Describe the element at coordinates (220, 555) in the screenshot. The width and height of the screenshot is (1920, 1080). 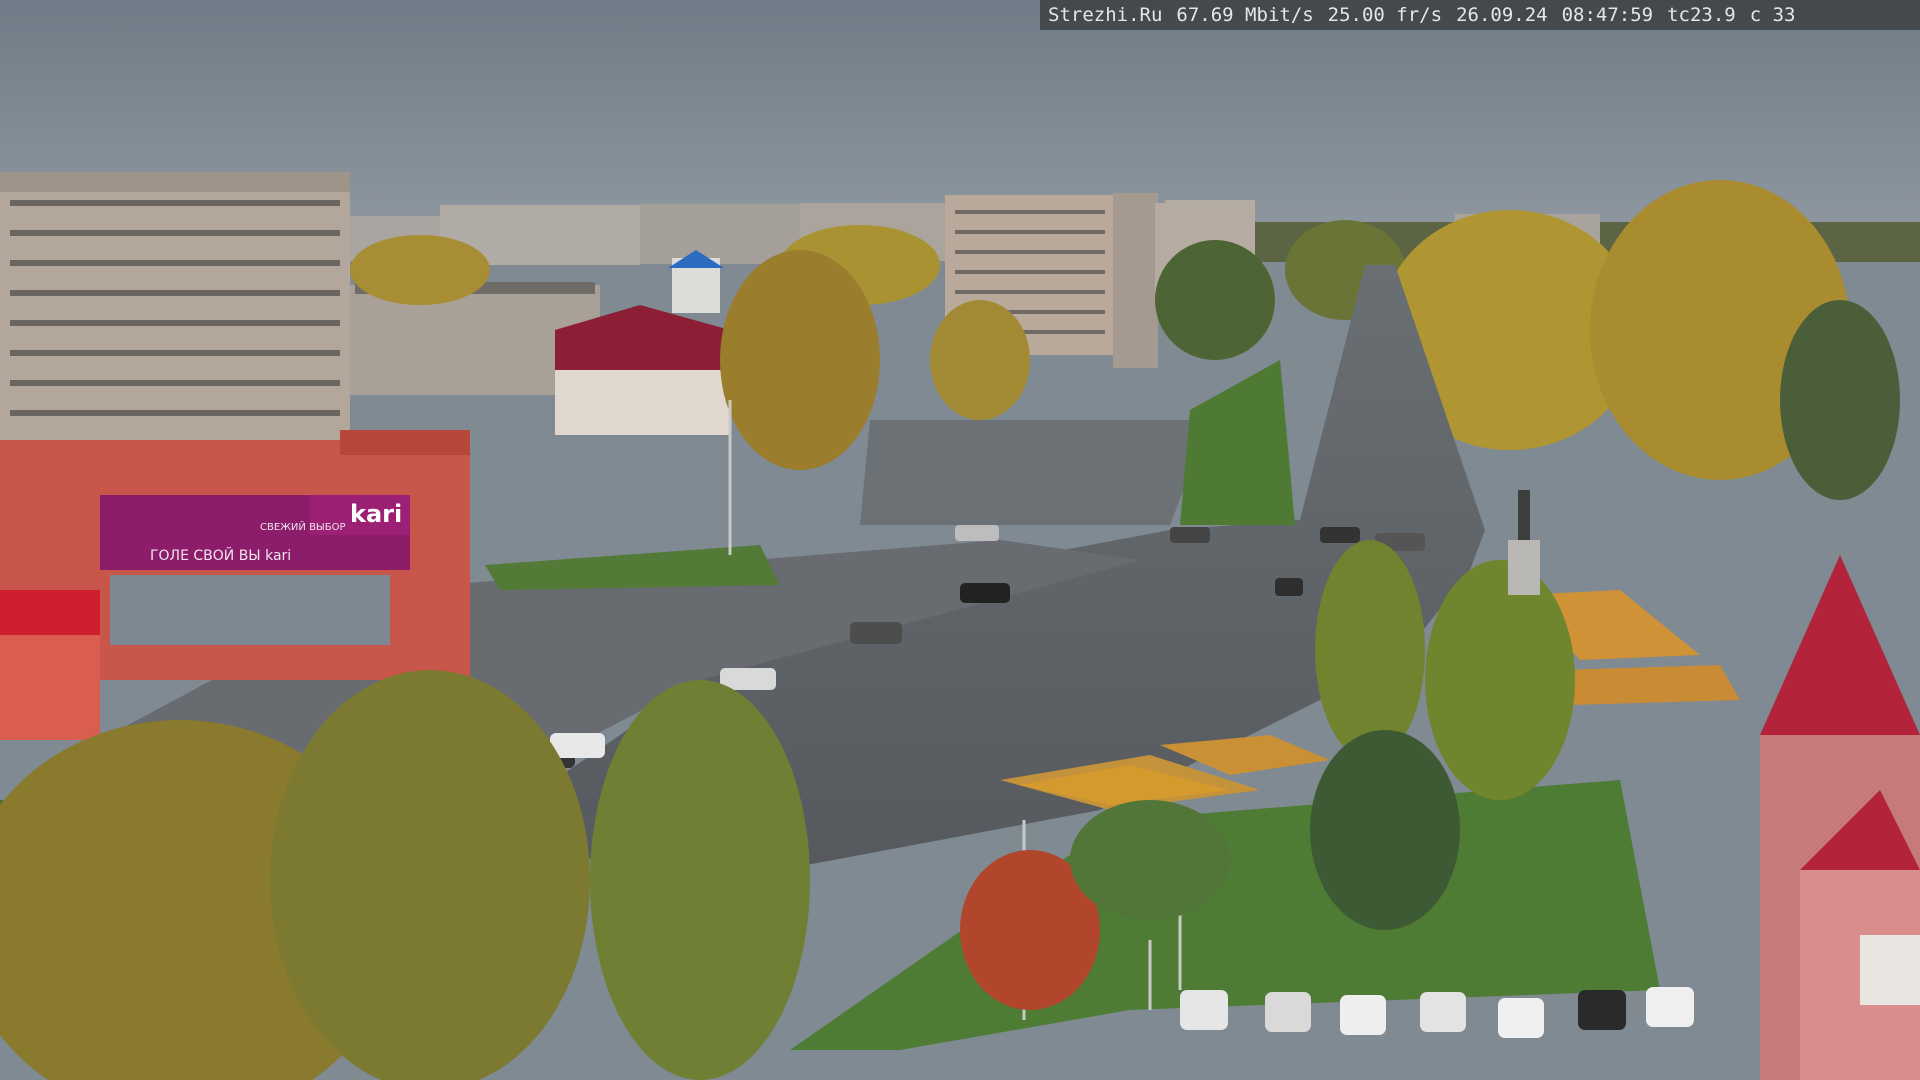
I see `store-banner-text: ГОЛЕ СВОЙ ВЫ kari` at that location.